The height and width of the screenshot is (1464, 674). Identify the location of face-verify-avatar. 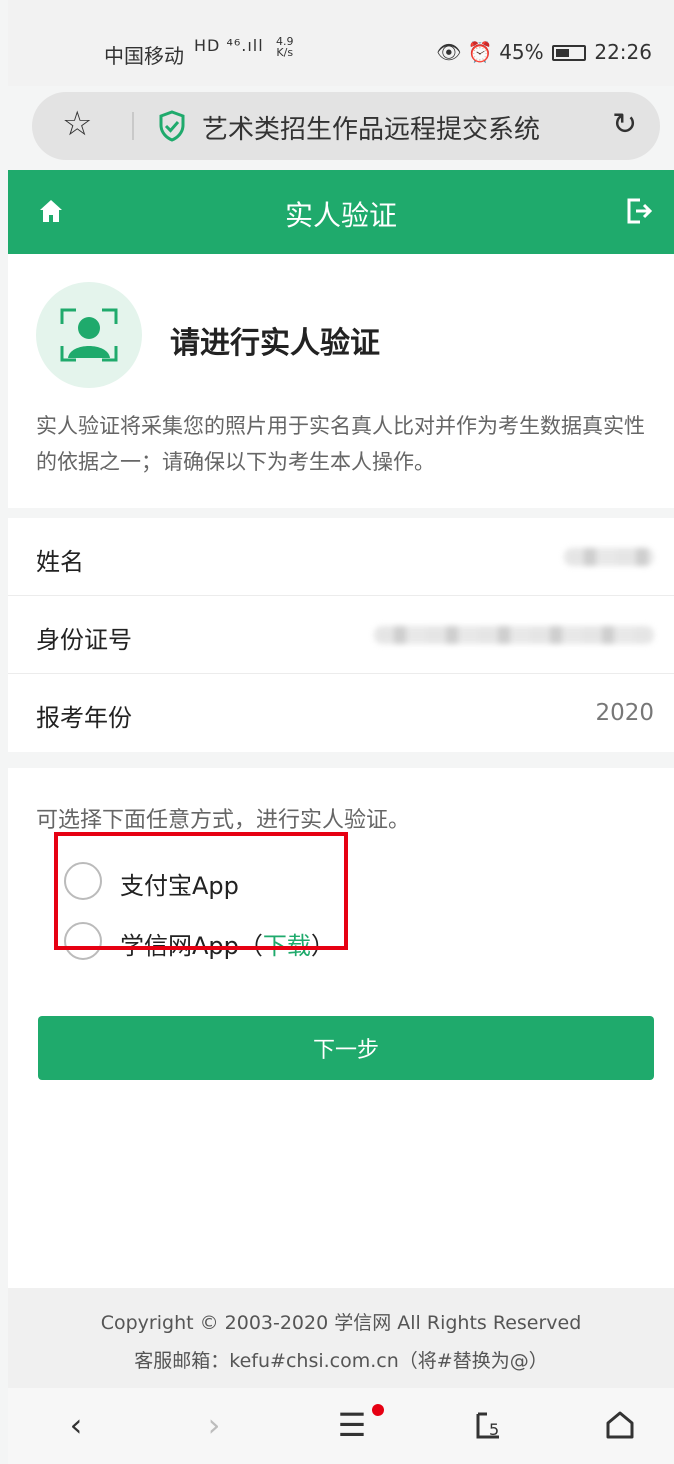
(89, 335).